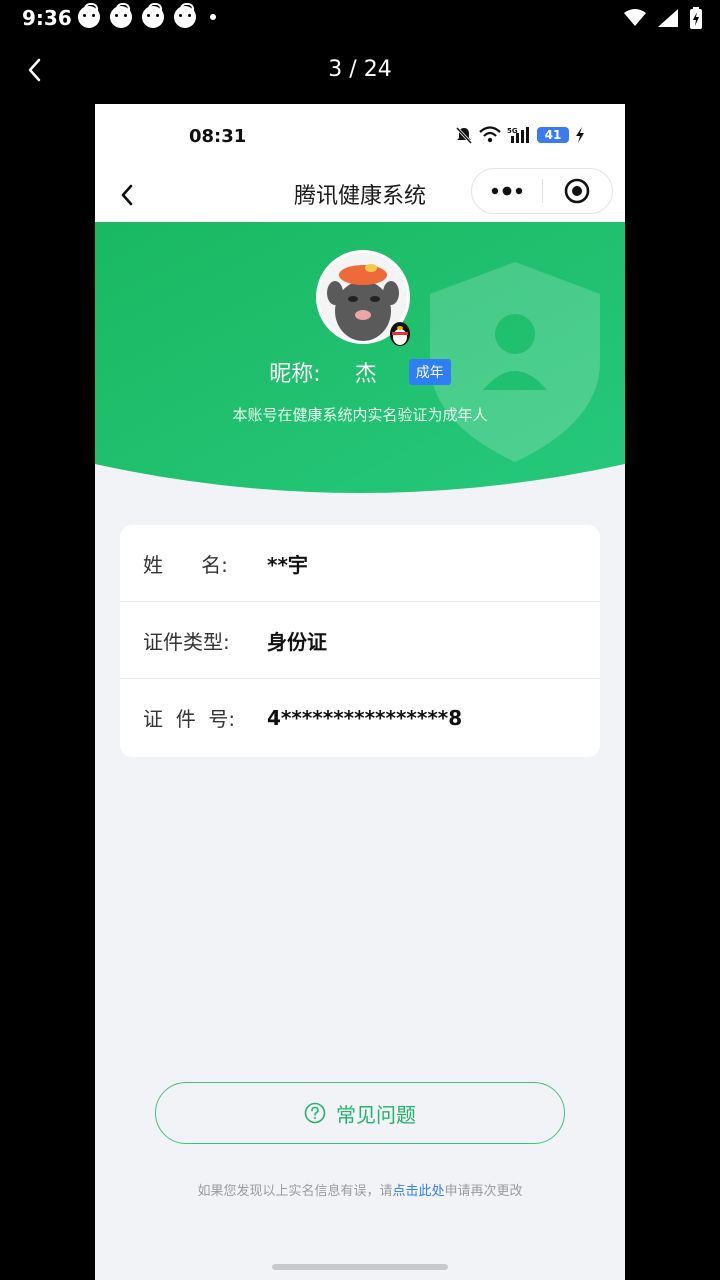  Describe the element at coordinates (295, 1191) in the screenshot. I see `correction-note-prefix: 如果您发现以上实名信息有误，请` at that location.